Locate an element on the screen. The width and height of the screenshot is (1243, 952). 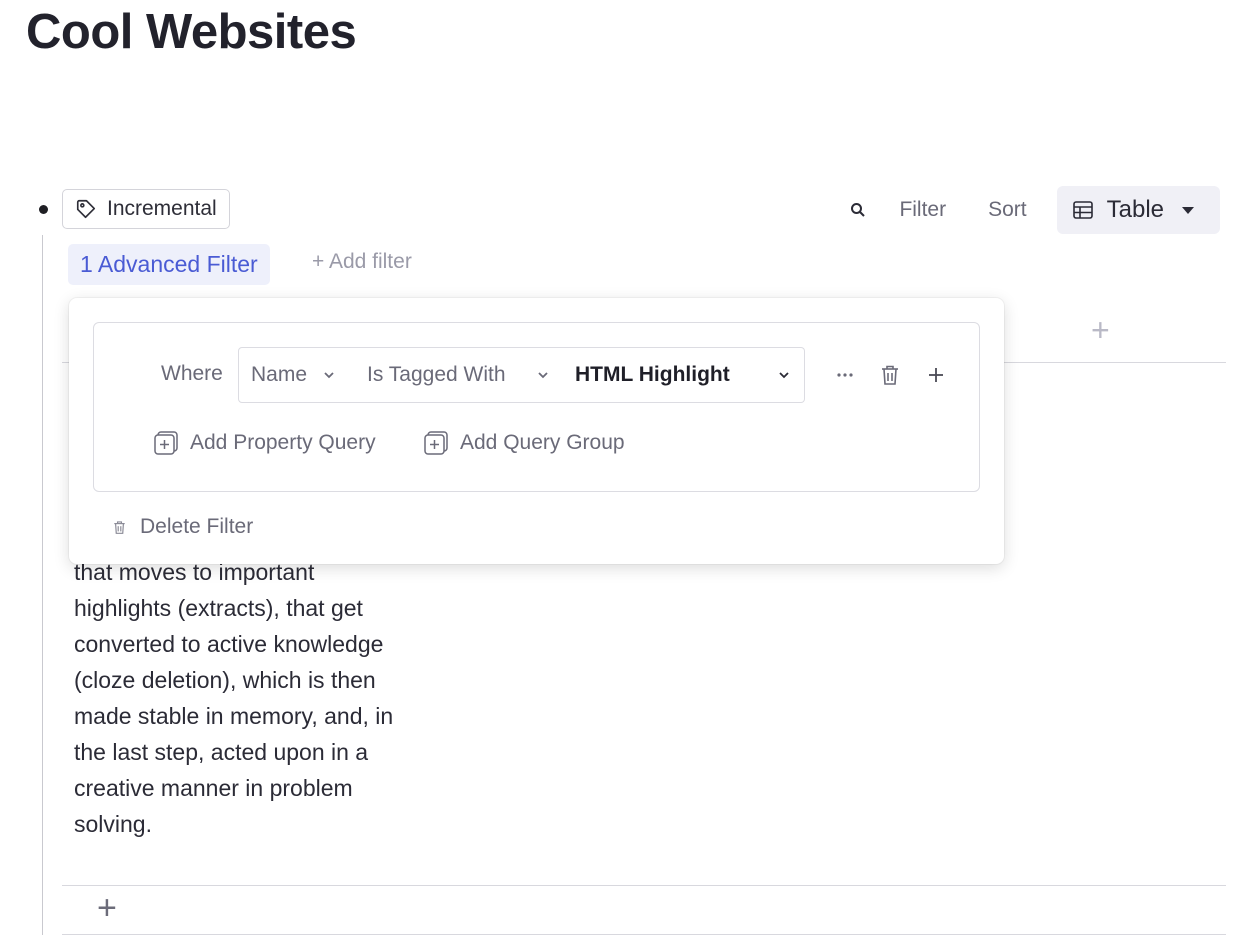
plus-icon is located at coordinates (936, 375).